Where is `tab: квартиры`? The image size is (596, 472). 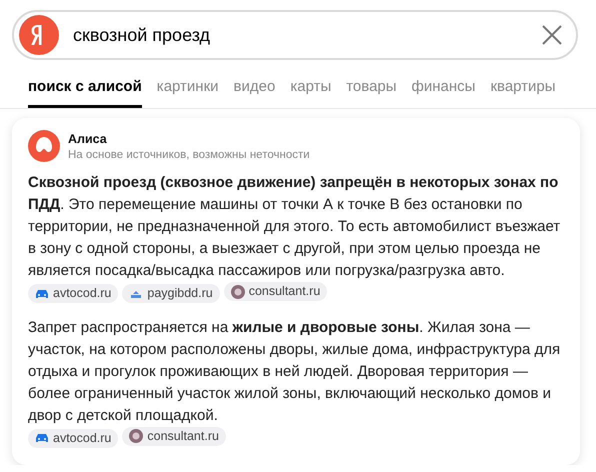 tab: квартиры is located at coordinates (523, 91).